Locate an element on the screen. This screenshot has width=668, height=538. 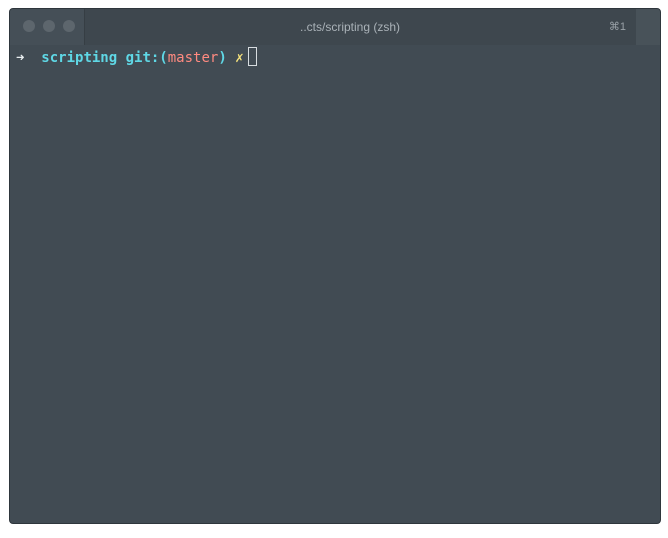
prompt-line: ➜ scripting git:(master) ✗ is located at coordinates (136, 58).